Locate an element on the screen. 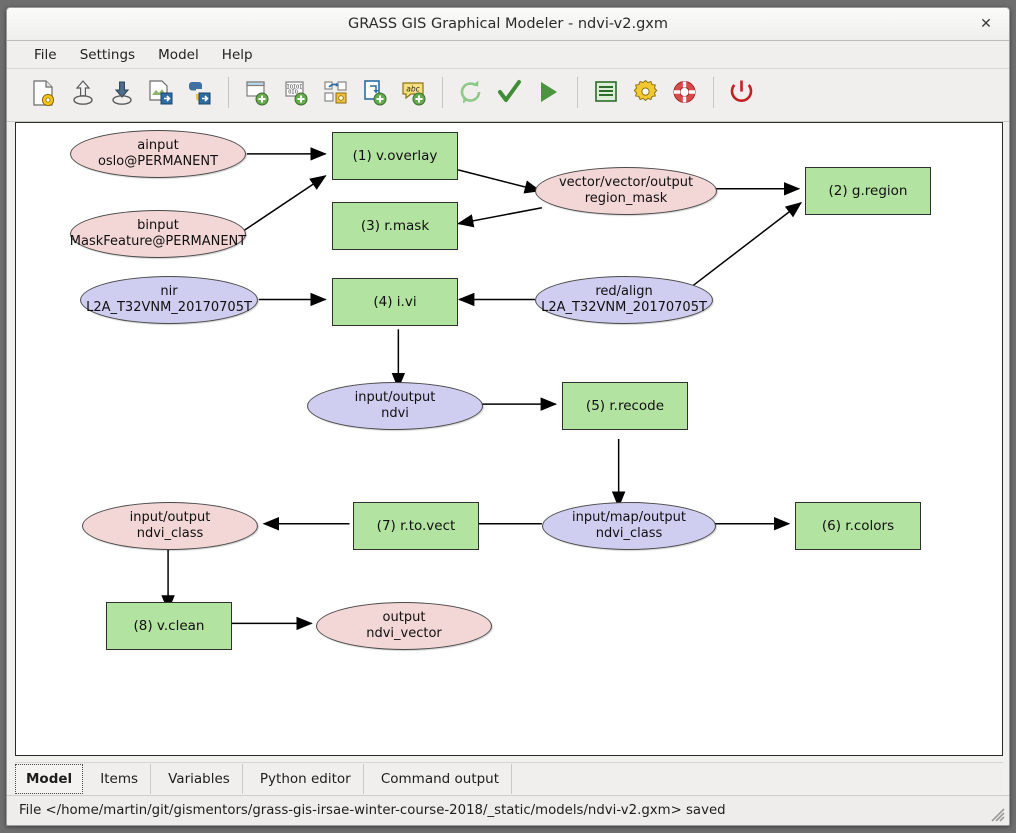 The width and height of the screenshot is (1016, 833). toolbar: IOIOI OIO abc is located at coordinates (508, 95).